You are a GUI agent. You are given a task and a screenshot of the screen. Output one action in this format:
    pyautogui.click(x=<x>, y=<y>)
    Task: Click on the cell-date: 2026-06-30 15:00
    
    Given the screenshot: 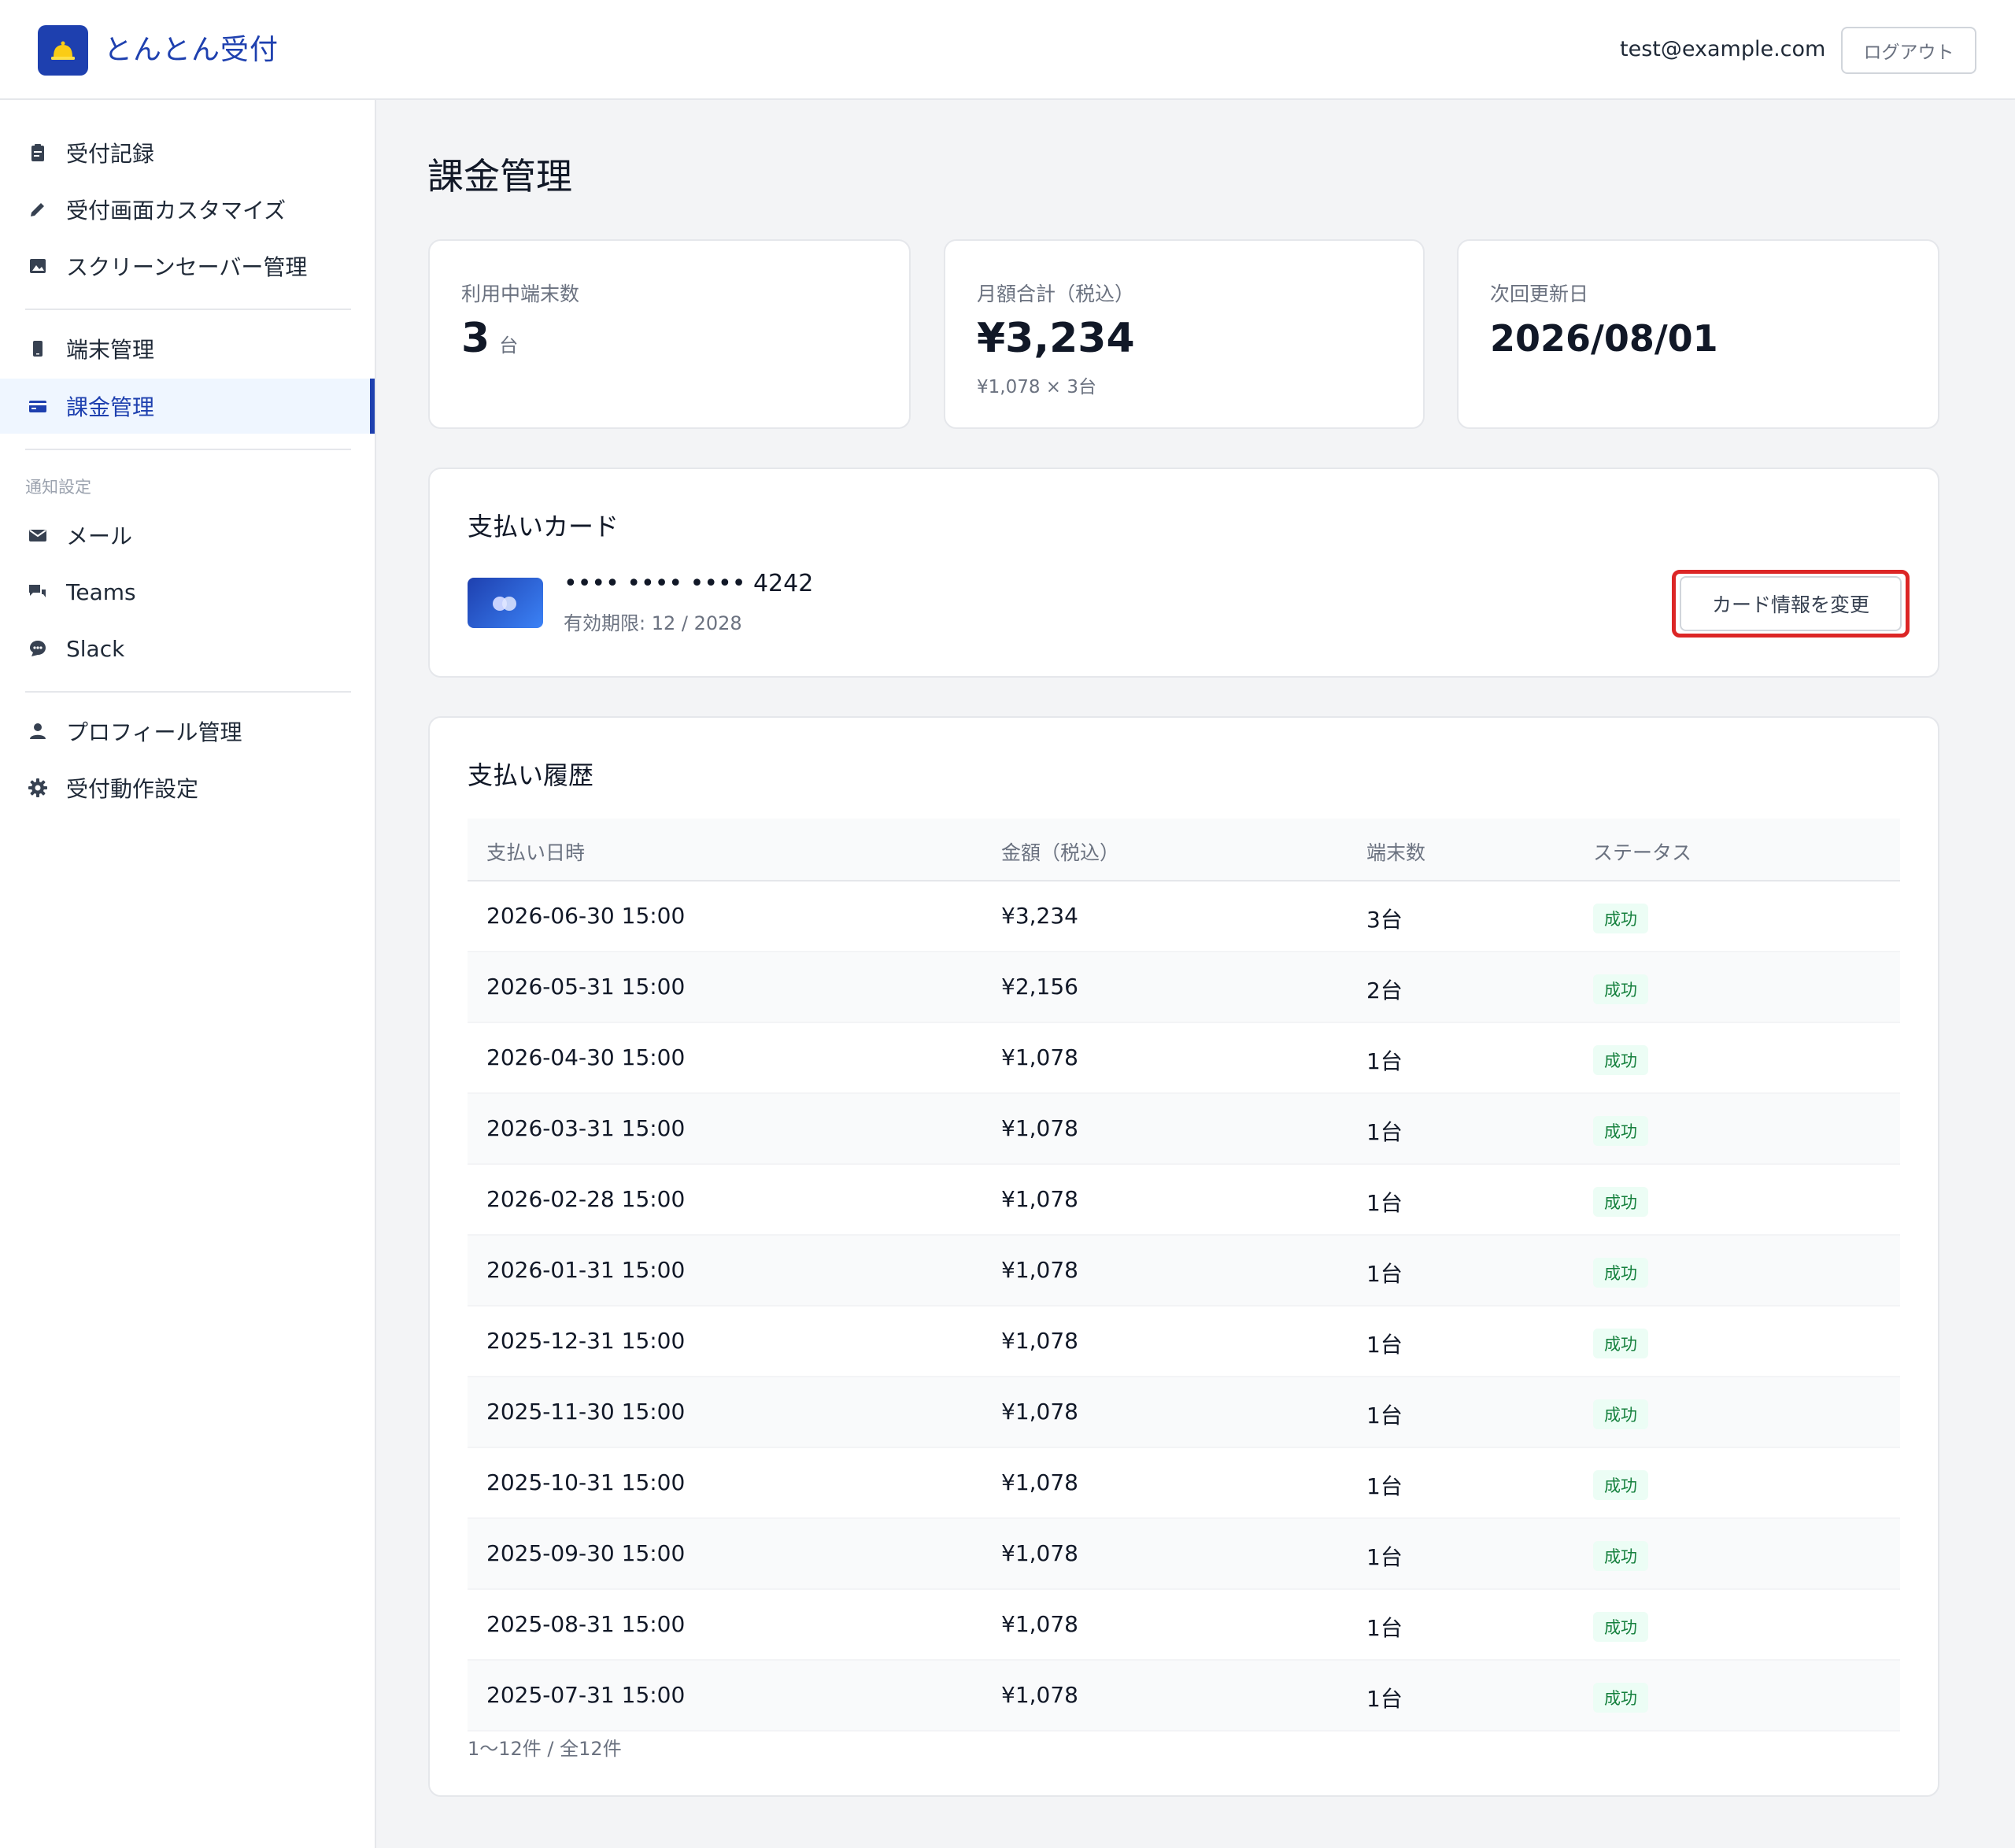 What is the action you would take?
    pyautogui.click(x=586, y=916)
    